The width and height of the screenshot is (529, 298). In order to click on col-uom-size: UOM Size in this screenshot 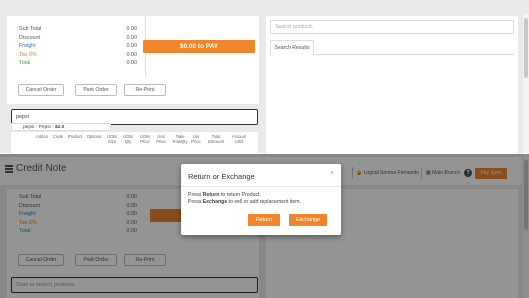, I will do `click(112, 139)`.